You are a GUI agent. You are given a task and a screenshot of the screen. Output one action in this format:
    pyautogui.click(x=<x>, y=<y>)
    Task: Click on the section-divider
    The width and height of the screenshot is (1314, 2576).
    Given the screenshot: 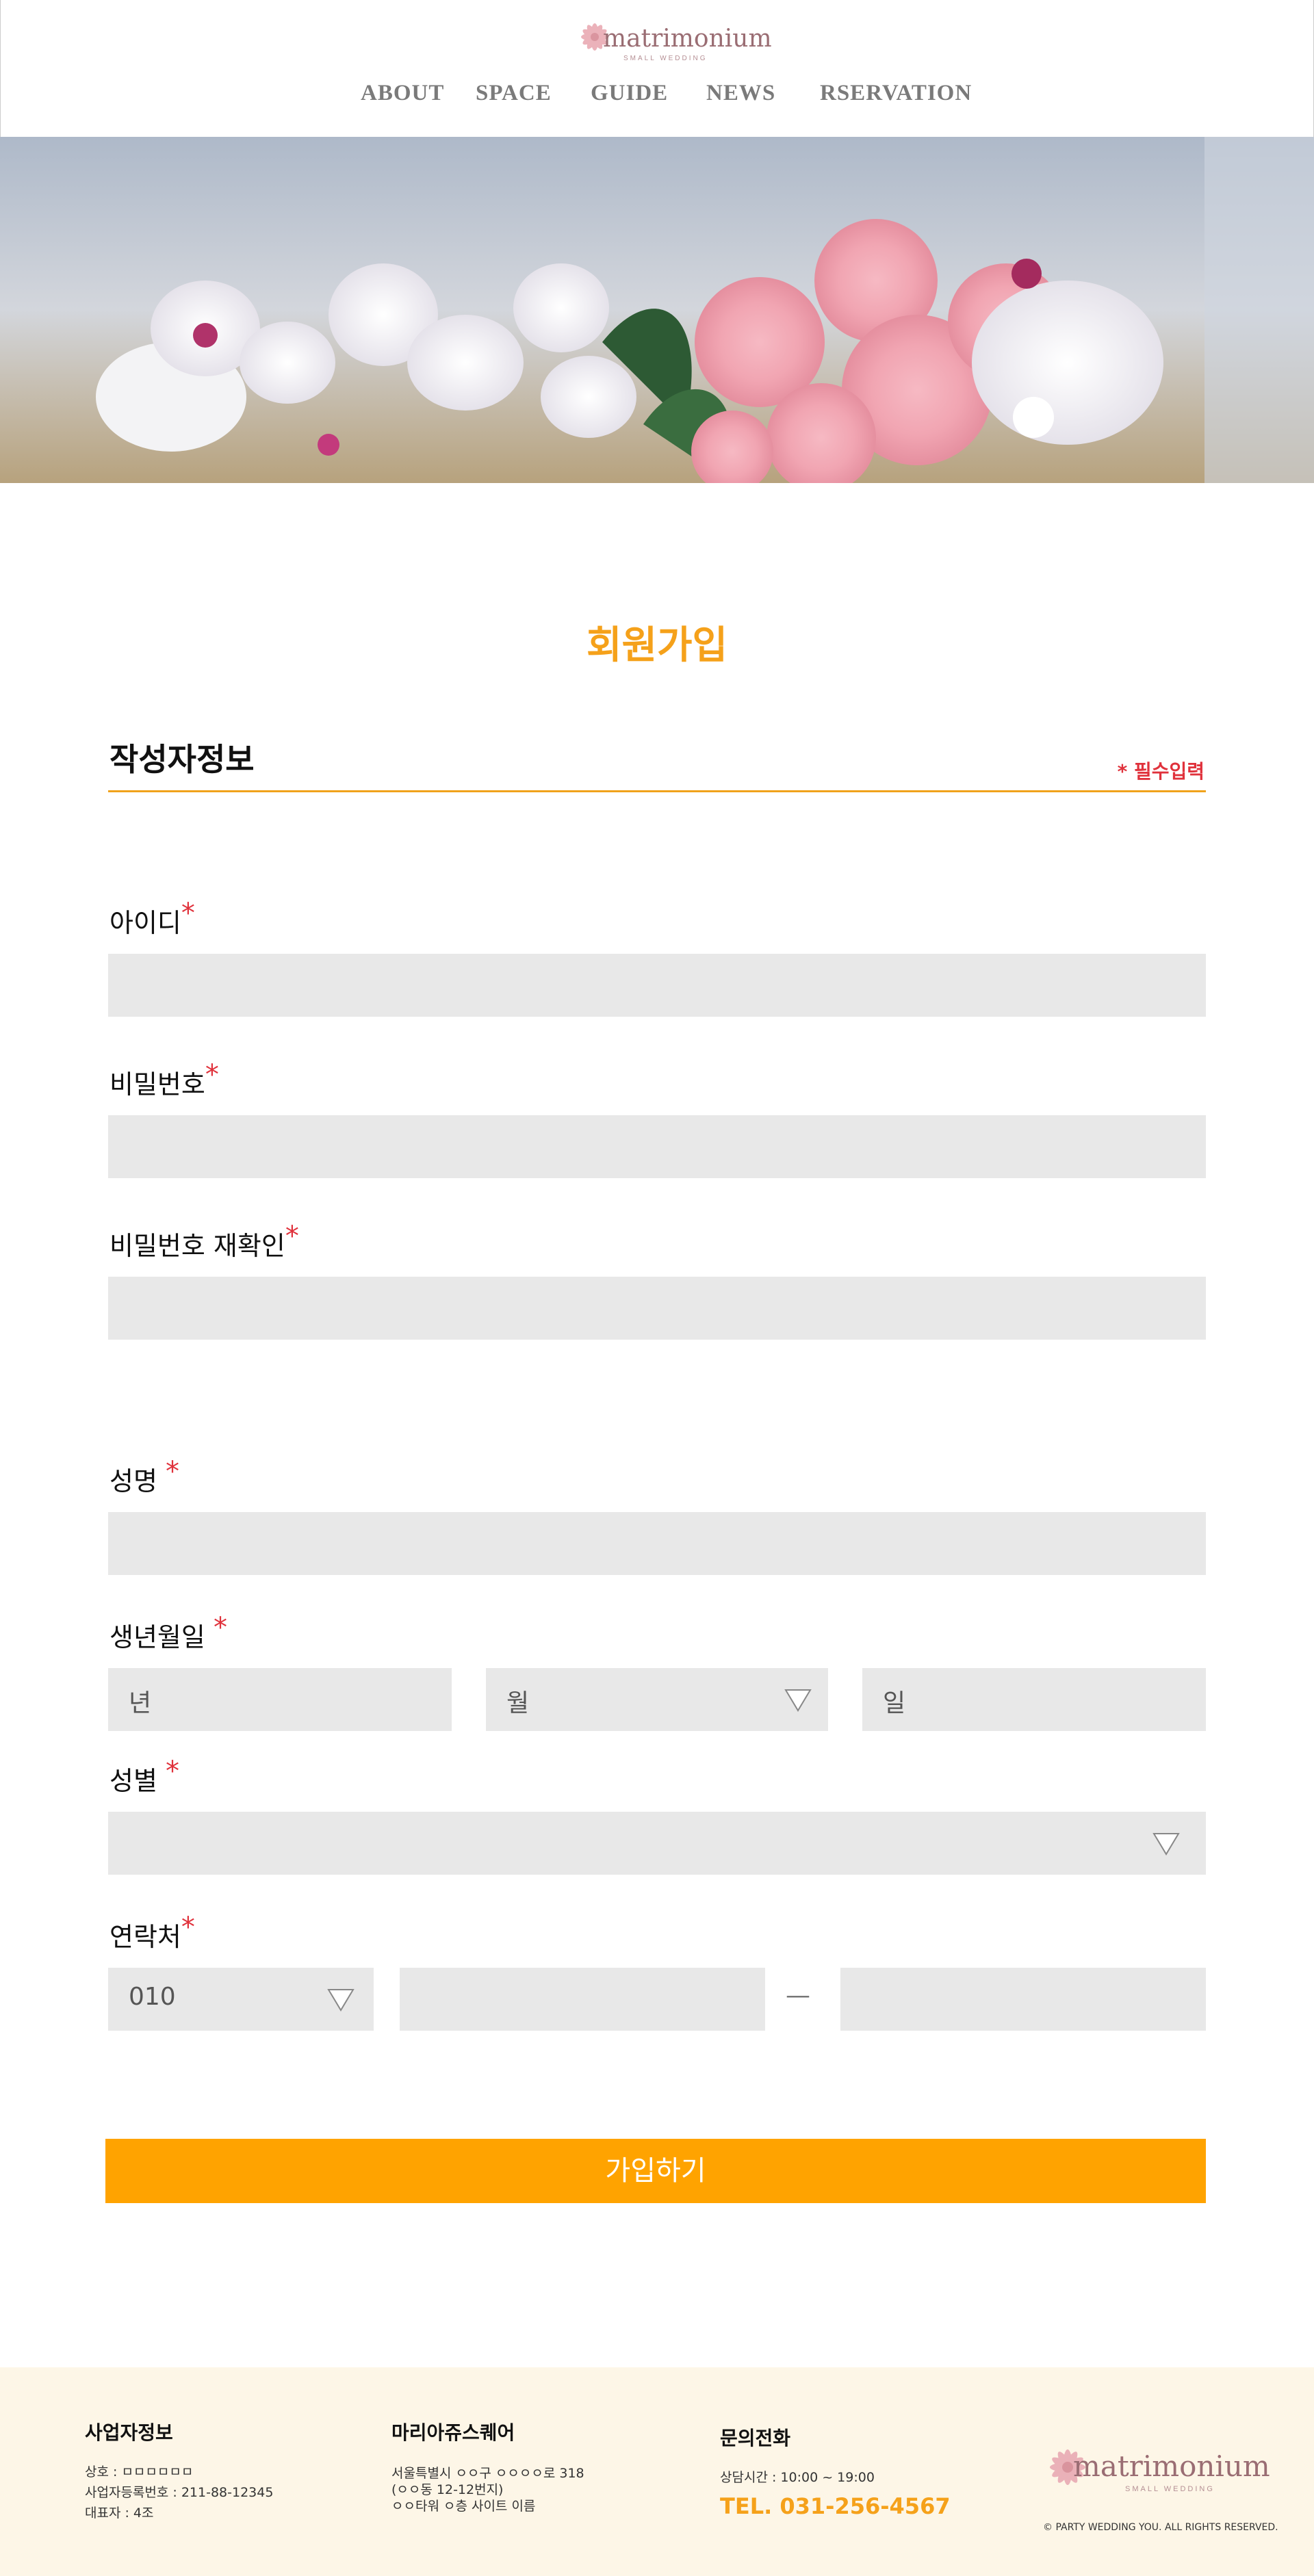 What is the action you would take?
    pyautogui.click(x=657, y=791)
    